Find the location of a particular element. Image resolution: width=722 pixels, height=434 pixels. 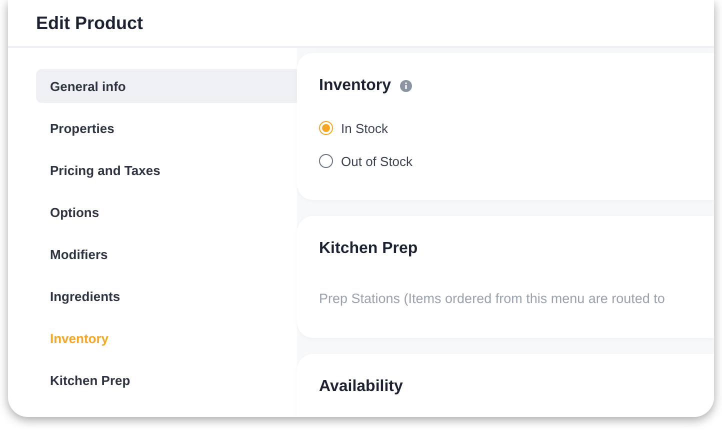

section-title: Inventory is located at coordinates (355, 86).